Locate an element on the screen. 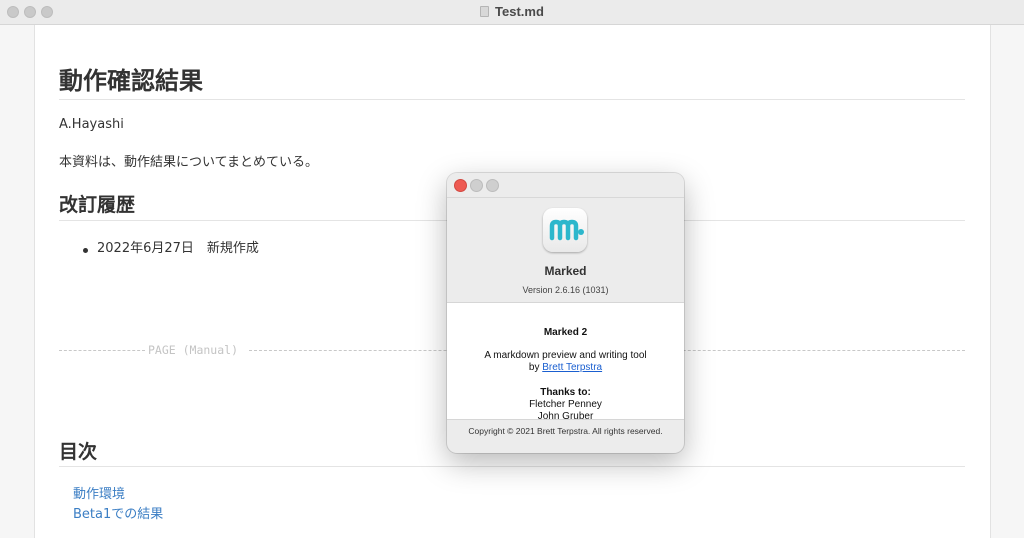 Image resolution: width=1024 pixels, height=538 pixels. toc-link-environment: 動作環境 is located at coordinates (99, 492).